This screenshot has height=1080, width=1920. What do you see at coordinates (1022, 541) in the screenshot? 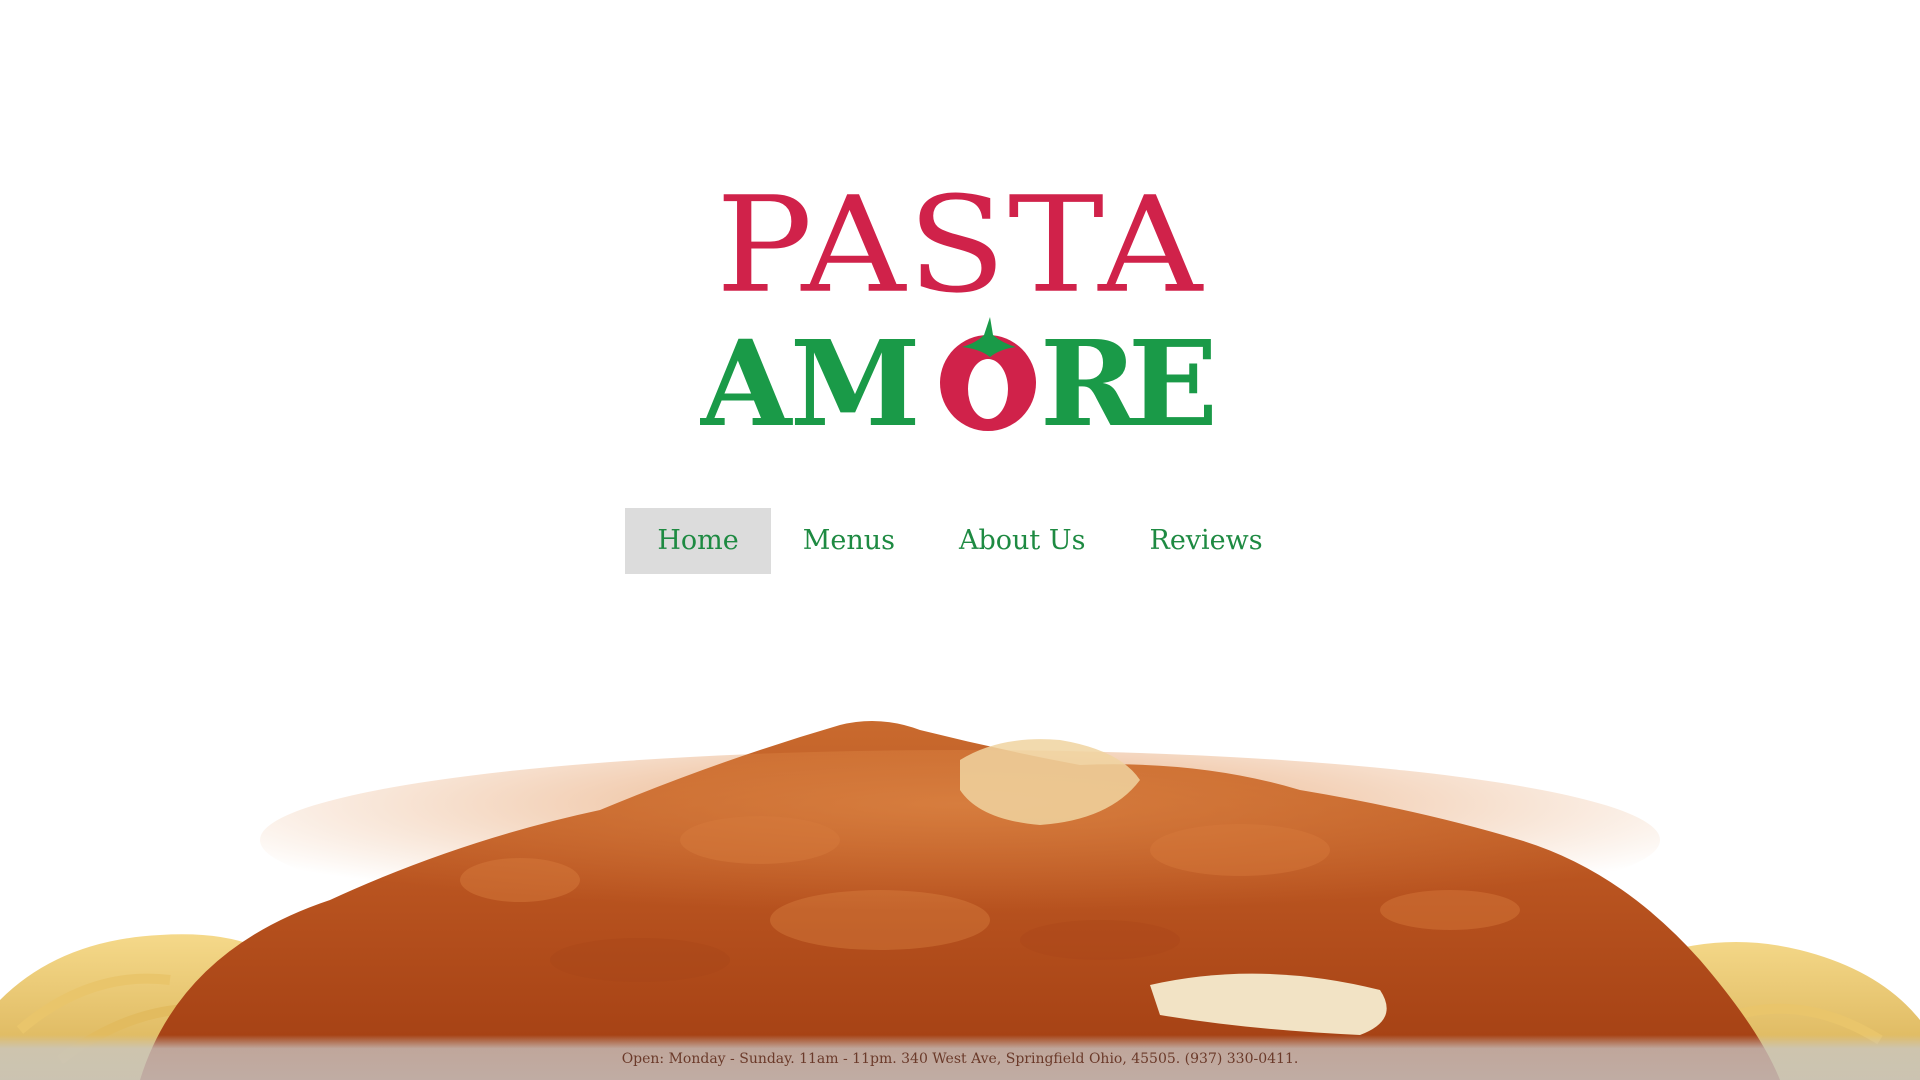
I see `nav-about-us: About Us` at bounding box center [1022, 541].